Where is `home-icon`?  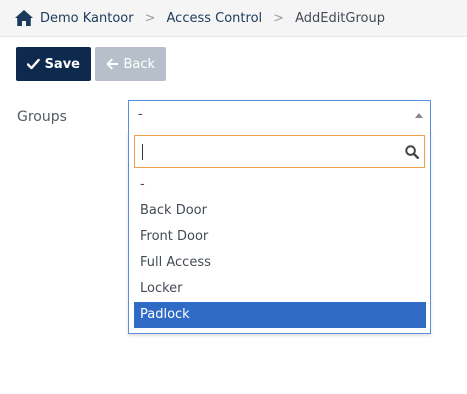 home-icon is located at coordinates (24, 18).